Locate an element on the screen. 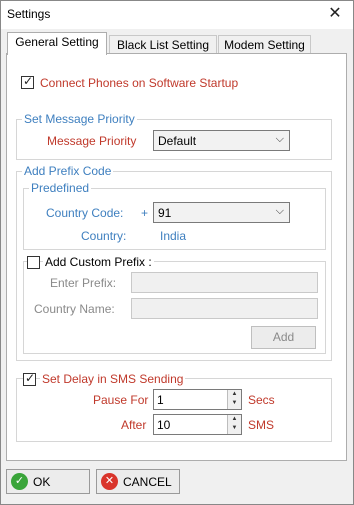  connect-phones-checkbox: ✓ is located at coordinates (27, 81).